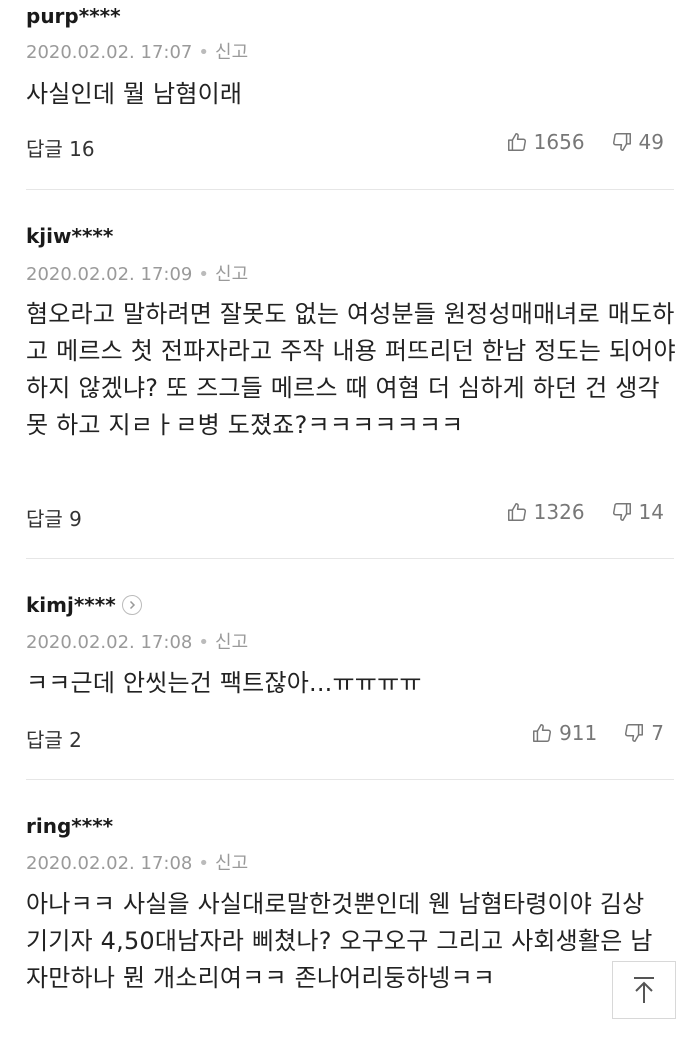 The width and height of the screenshot is (700, 1053). Describe the element at coordinates (109, 52) in the screenshot. I see `comment-date: 2020.02.02. 17:07` at that location.